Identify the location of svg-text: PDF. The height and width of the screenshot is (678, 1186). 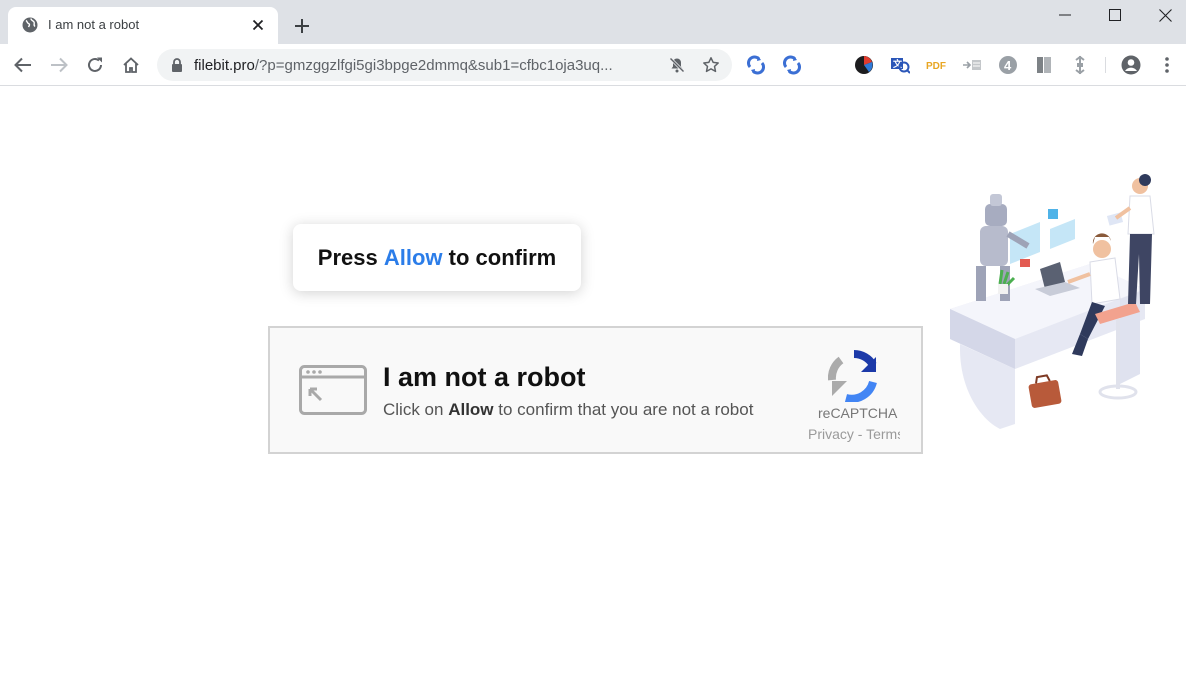
(936, 66).